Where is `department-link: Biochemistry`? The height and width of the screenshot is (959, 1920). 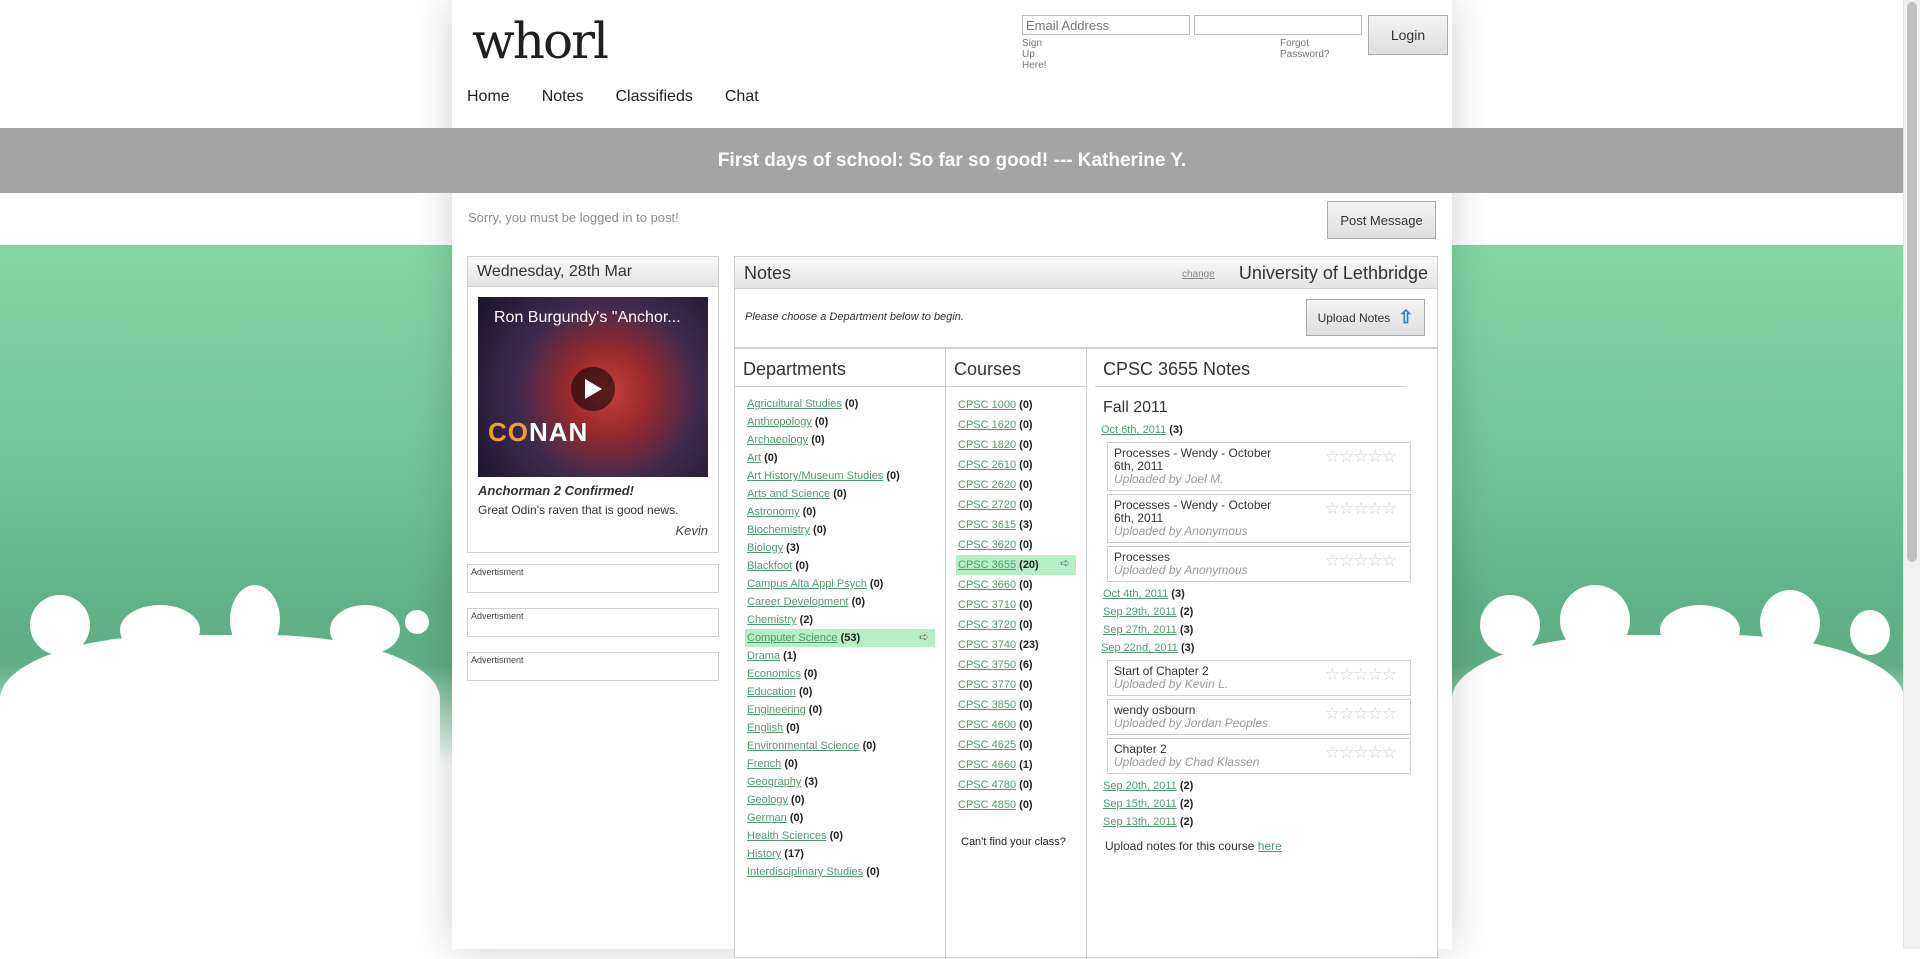 department-link: Biochemistry is located at coordinates (778, 530).